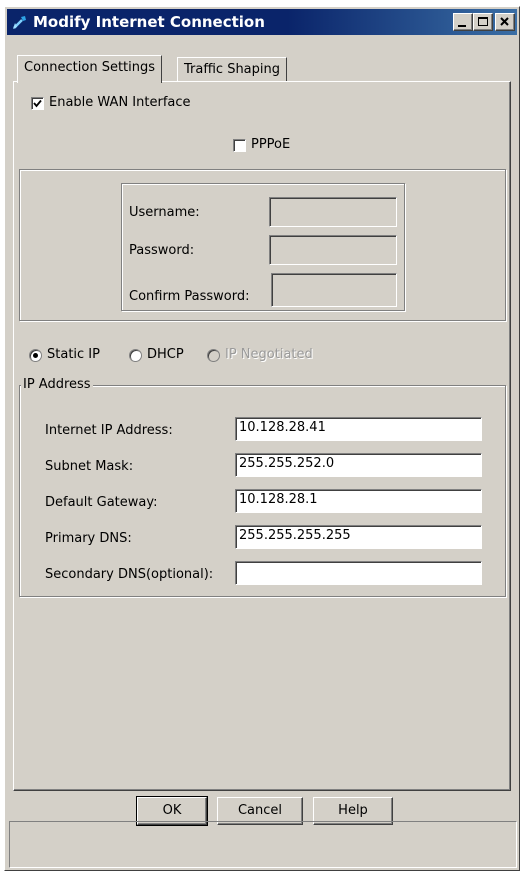 This screenshot has height=871, width=520. I want to click on tab-label: Traffic Shaping, so click(232, 69).